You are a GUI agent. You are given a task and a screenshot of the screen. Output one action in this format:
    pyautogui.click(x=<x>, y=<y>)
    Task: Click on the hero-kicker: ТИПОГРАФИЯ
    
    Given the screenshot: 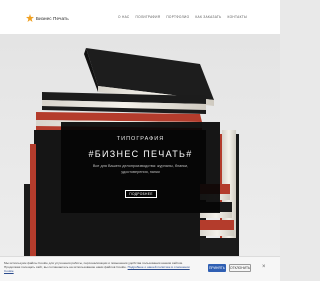 What is the action you would take?
    pyautogui.click(x=140, y=139)
    